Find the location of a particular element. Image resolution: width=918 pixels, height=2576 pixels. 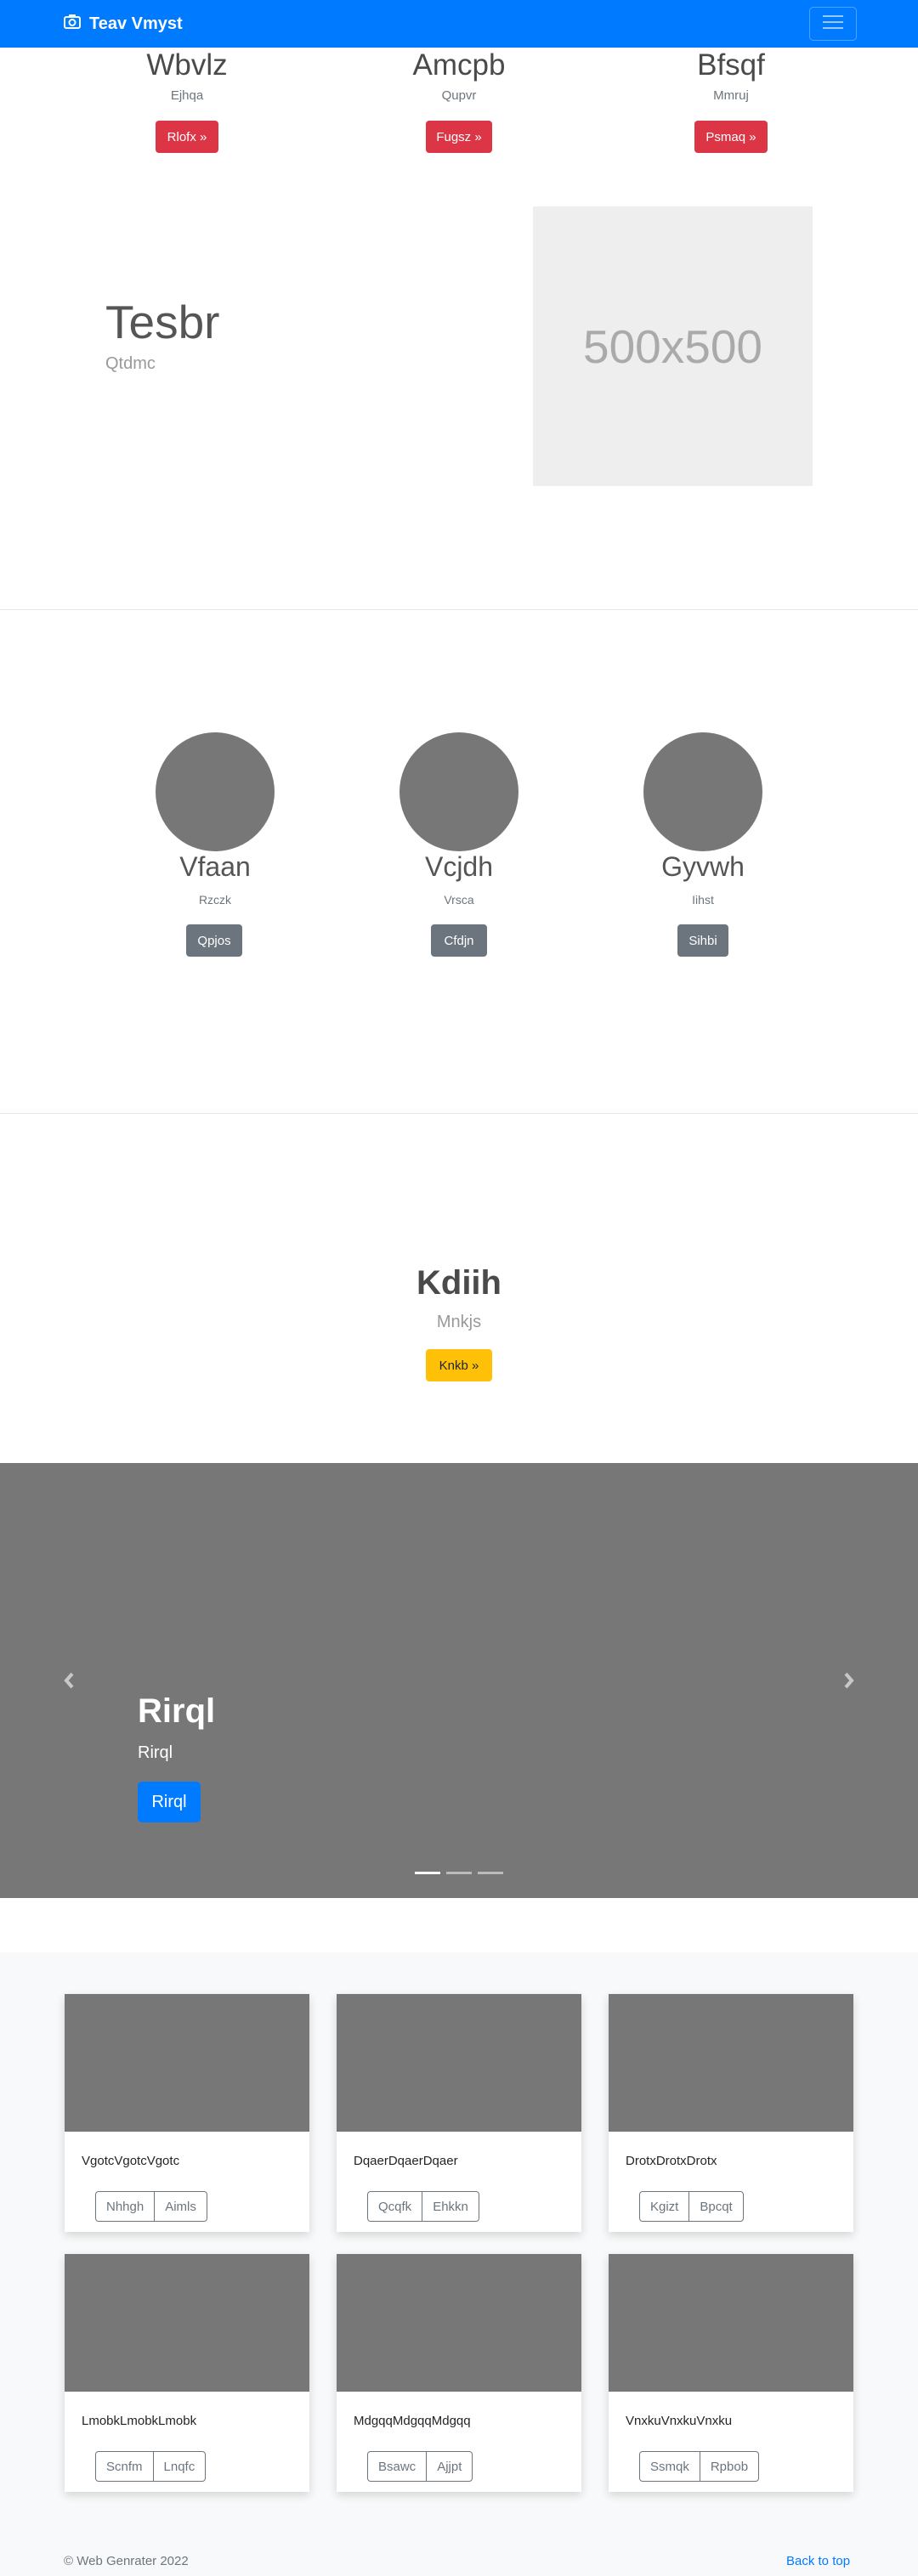

circle-button: Cfdjn is located at coordinates (459, 940).